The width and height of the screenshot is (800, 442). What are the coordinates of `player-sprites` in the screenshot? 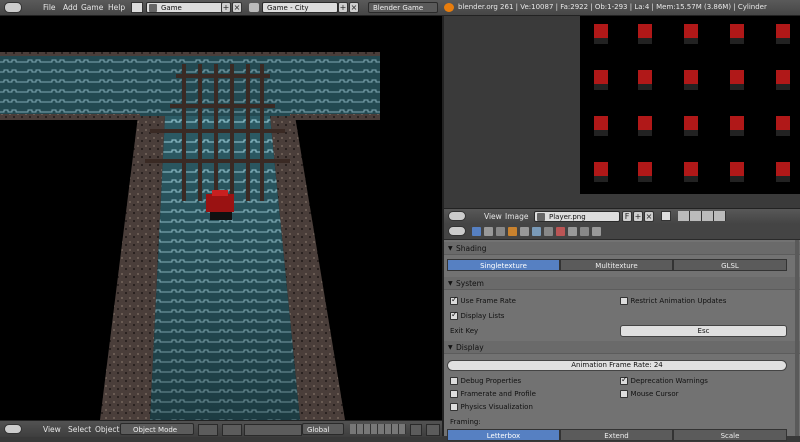 It's located at (692, 103).